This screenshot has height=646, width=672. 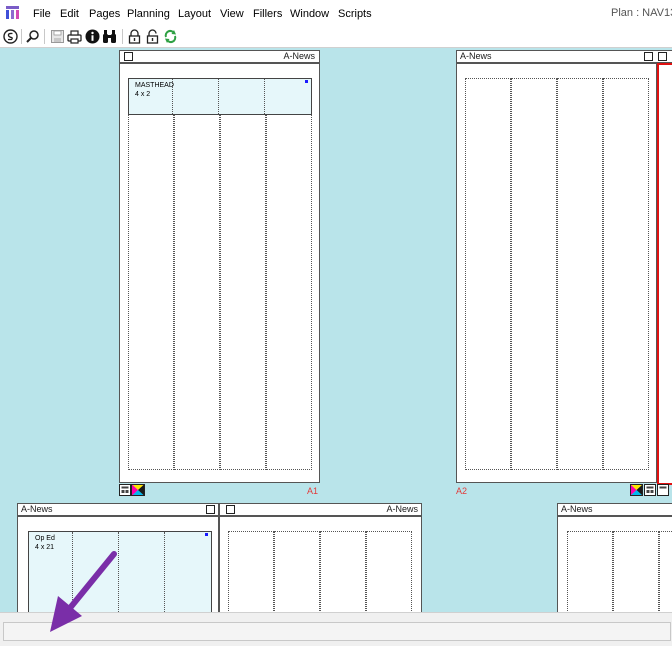 What do you see at coordinates (641, 13) in the screenshot?
I see `plan-label: Plan : NAV13` at bounding box center [641, 13].